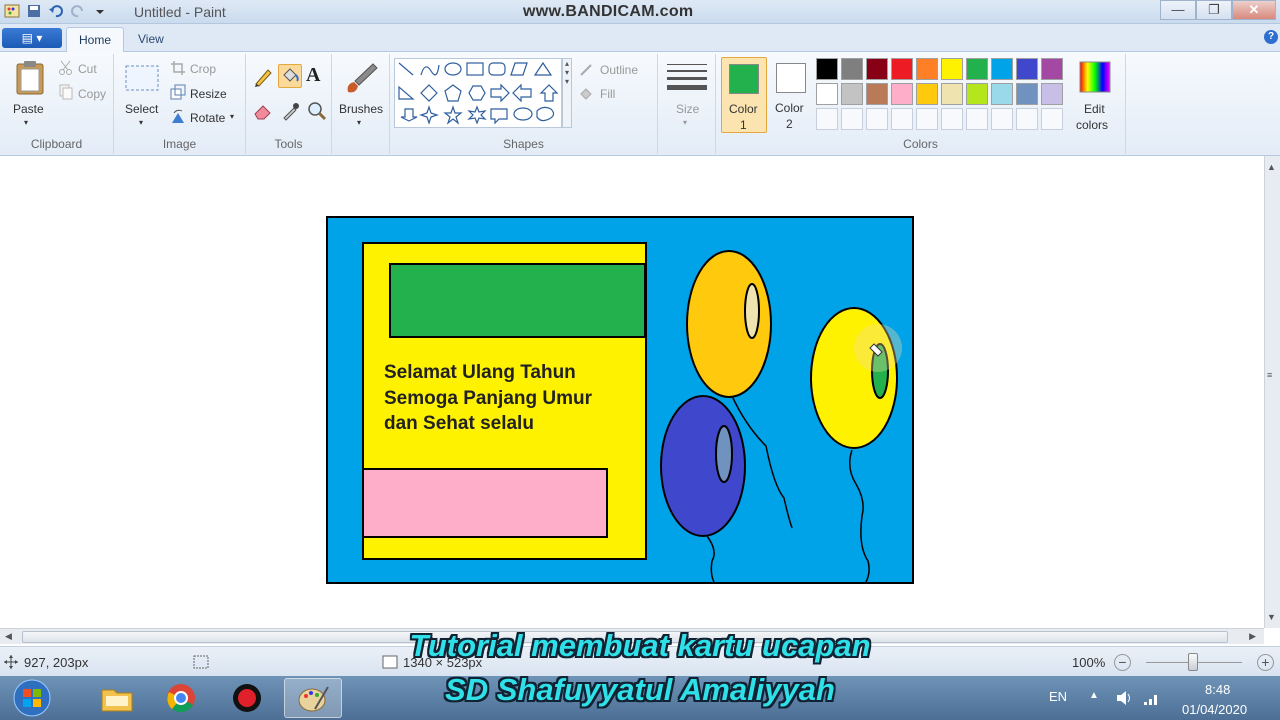  What do you see at coordinates (752, 311) in the screenshot?
I see `balloon-orange-highlight` at bounding box center [752, 311].